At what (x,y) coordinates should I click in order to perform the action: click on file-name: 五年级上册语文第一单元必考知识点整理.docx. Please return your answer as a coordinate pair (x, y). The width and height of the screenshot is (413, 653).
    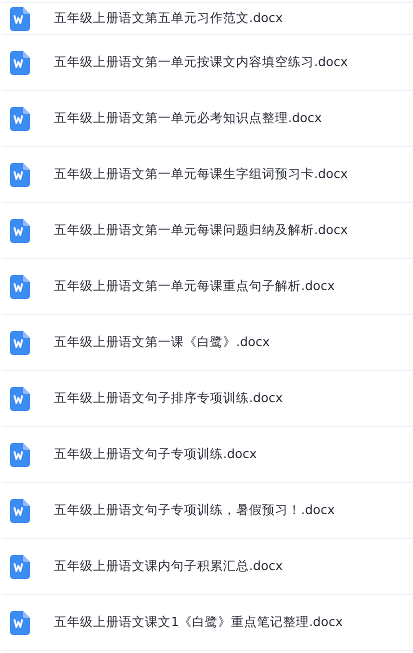
    Looking at the image, I should click on (188, 118).